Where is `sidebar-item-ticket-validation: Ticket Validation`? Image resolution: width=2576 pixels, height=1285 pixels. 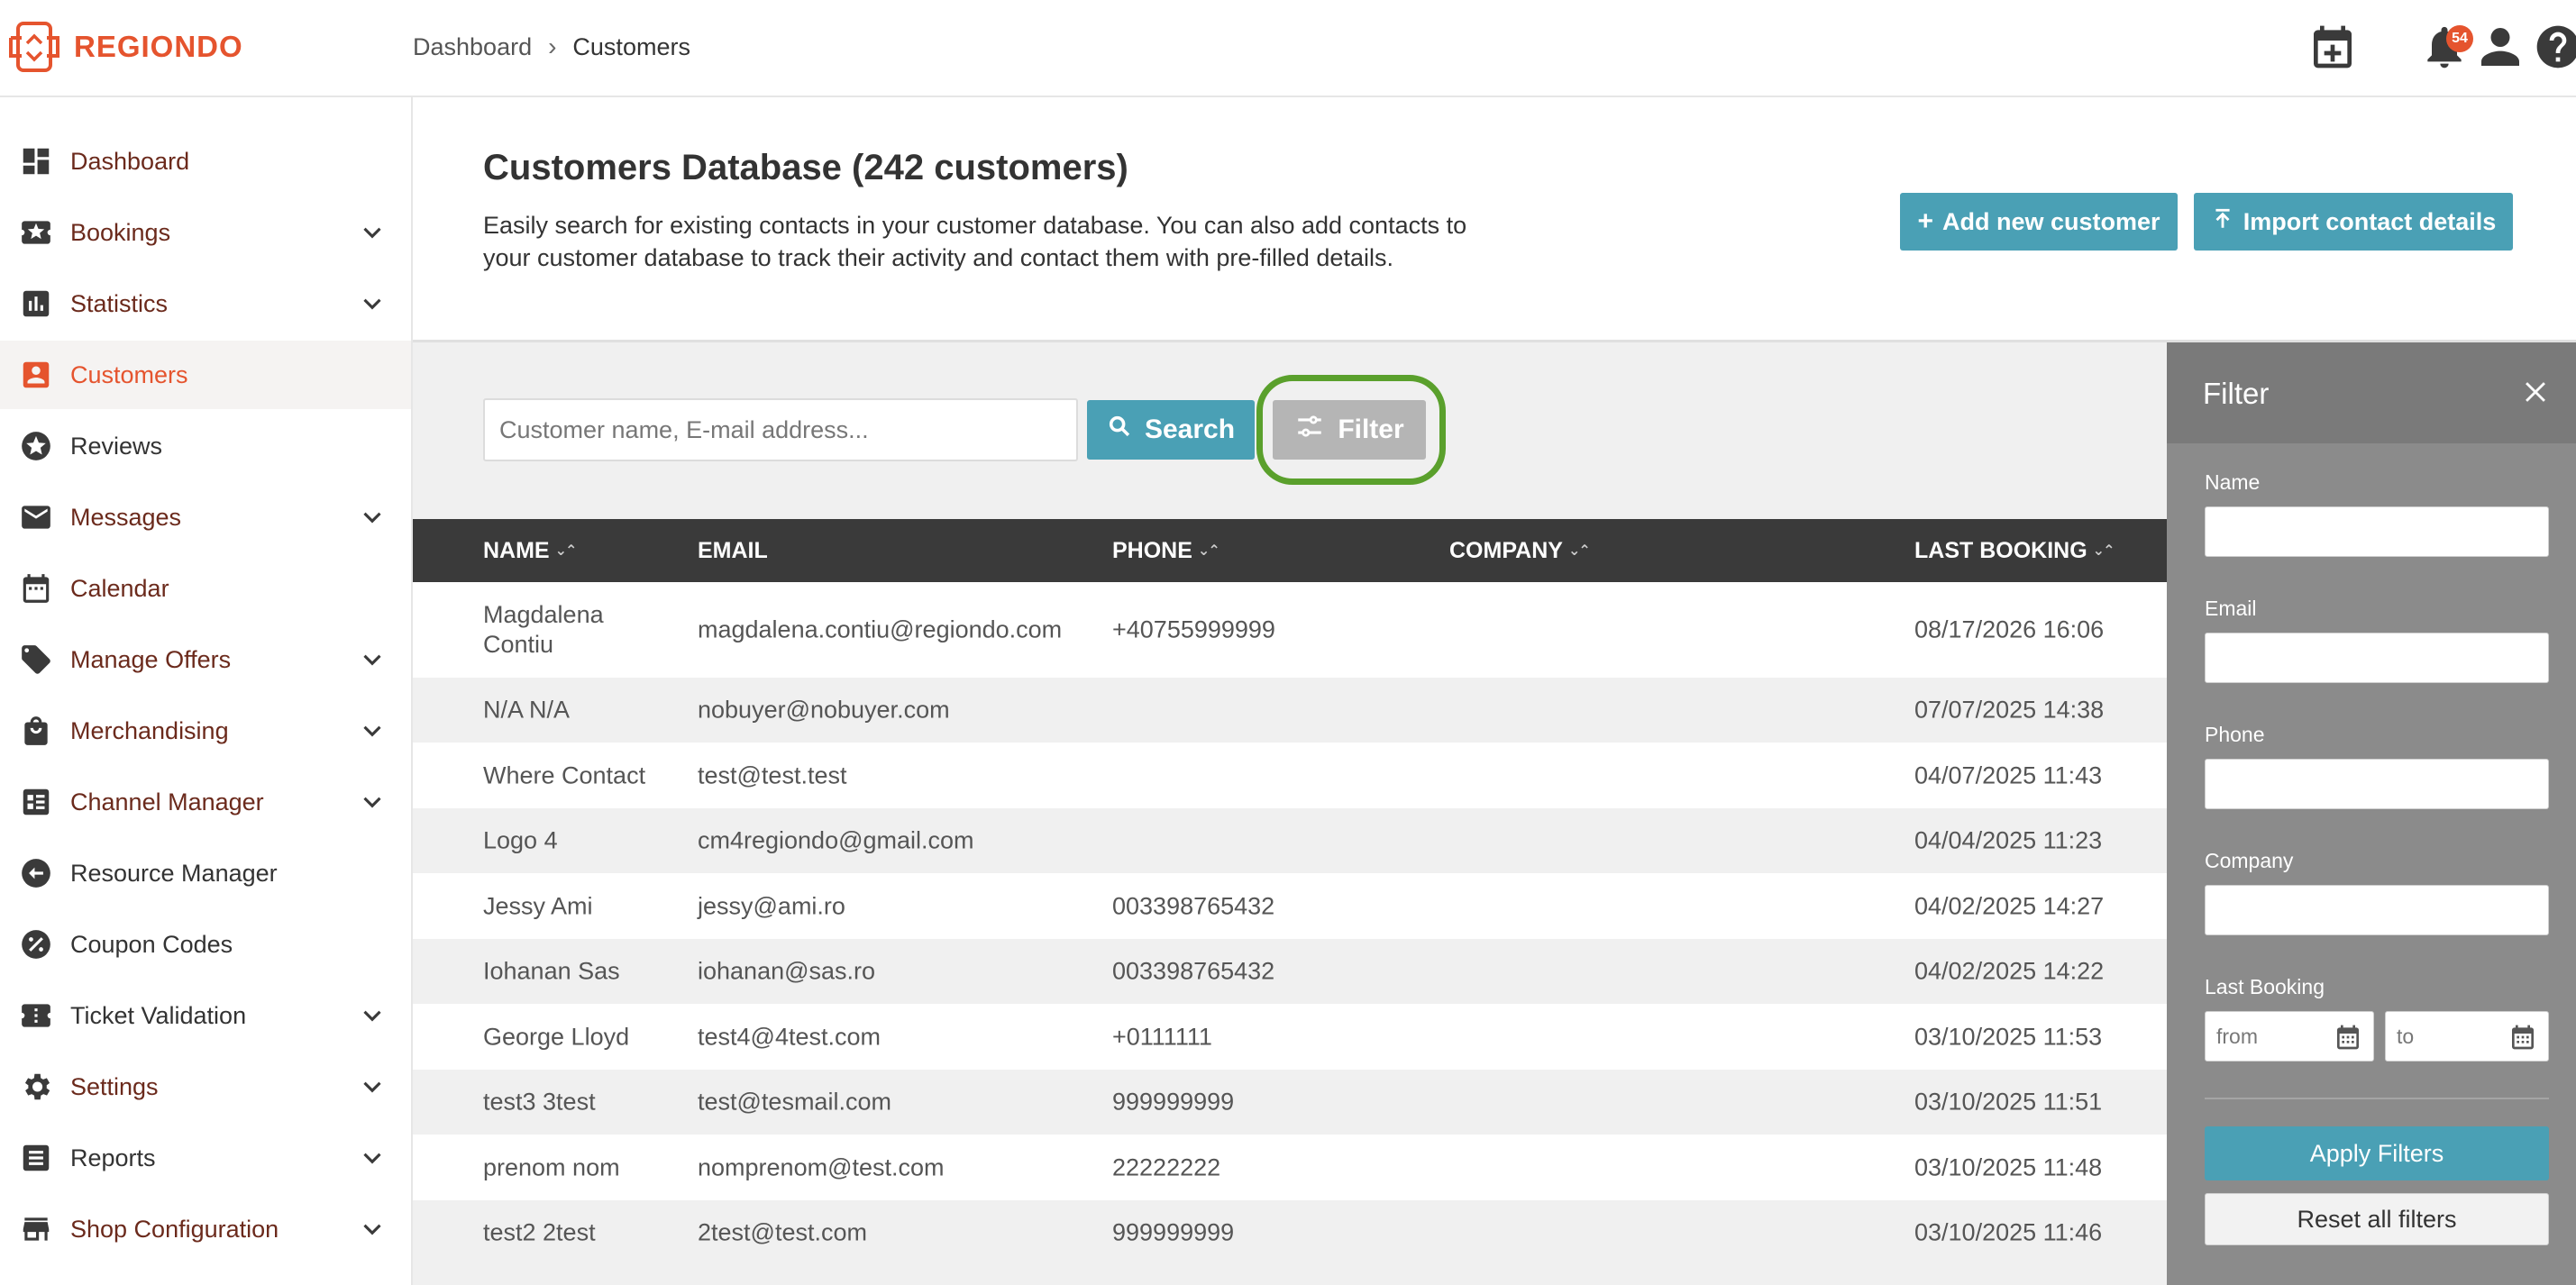
sidebar-item-ticket-validation: Ticket Validation is located at coordinates (205, 1016).